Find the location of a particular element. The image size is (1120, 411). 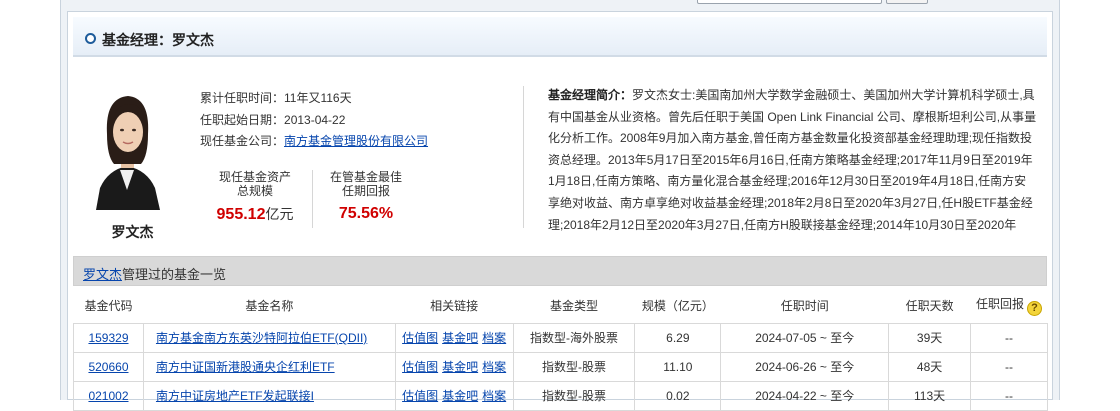

total-assets-stat: 现任基金资产 总规模 955.12亿元 is located at coordinates (255, 197).